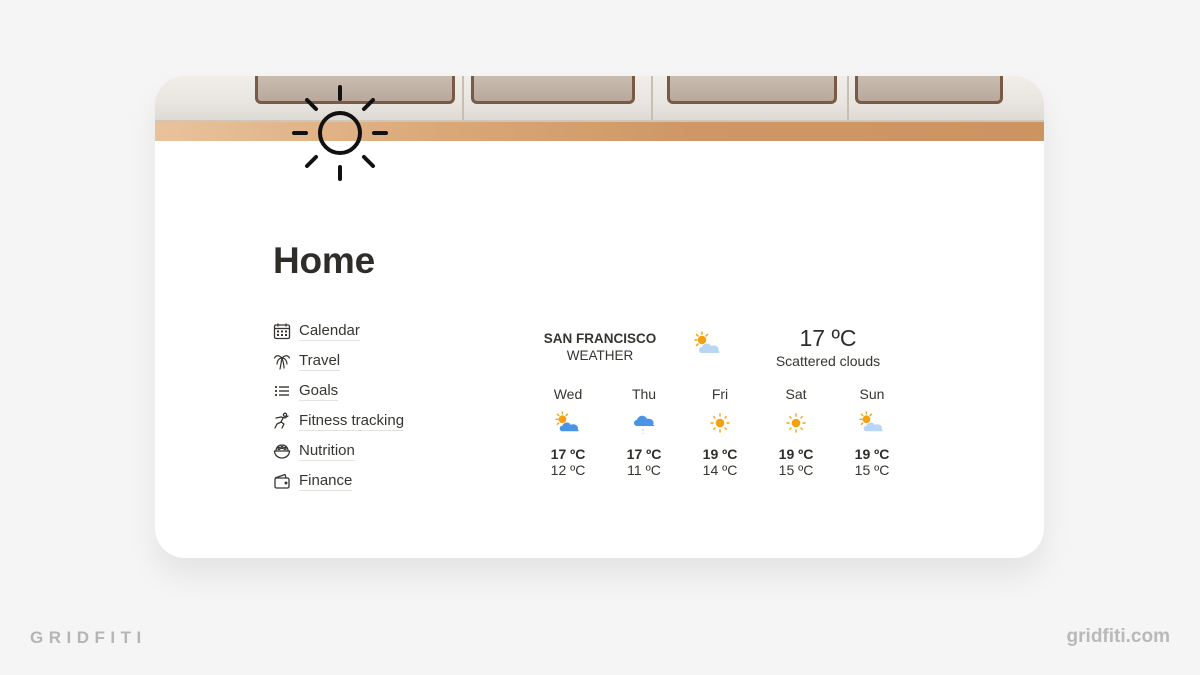 The width and height of the screenshot is (1200, 675). What do you see at coordinates (282, 331) in the screenshot?
I see `calendar-icon` at bounding box center [282, 331].